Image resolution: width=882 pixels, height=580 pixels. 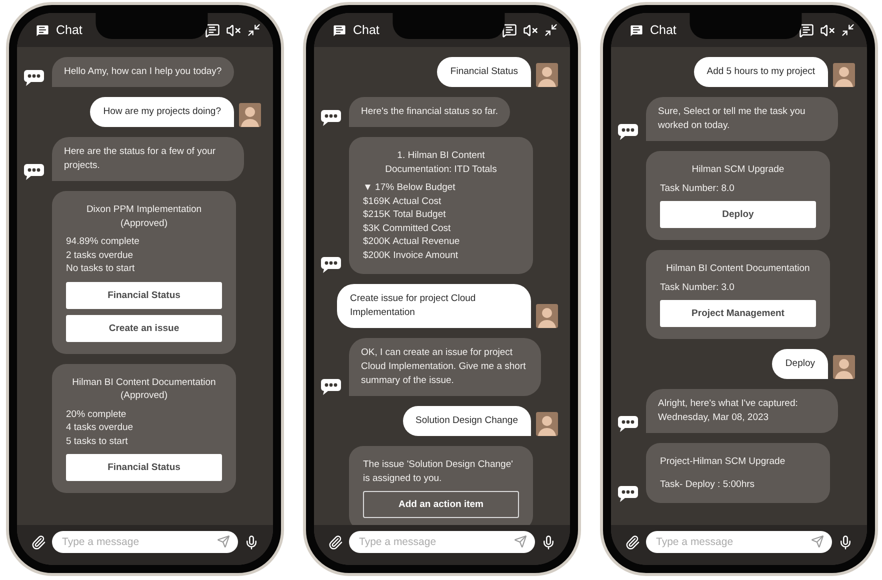 I want to click on card-title: Dixon PPM Implementation (Approved), so click(x=144, y=216).